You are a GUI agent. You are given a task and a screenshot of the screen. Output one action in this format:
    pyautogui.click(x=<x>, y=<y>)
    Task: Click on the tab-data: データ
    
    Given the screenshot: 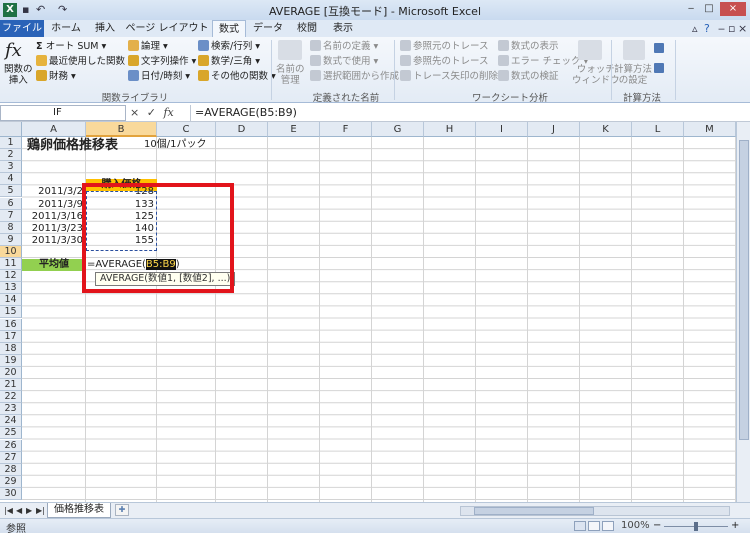 What is the action you would take?
    pyautogui.click(x=268, y=28)
    